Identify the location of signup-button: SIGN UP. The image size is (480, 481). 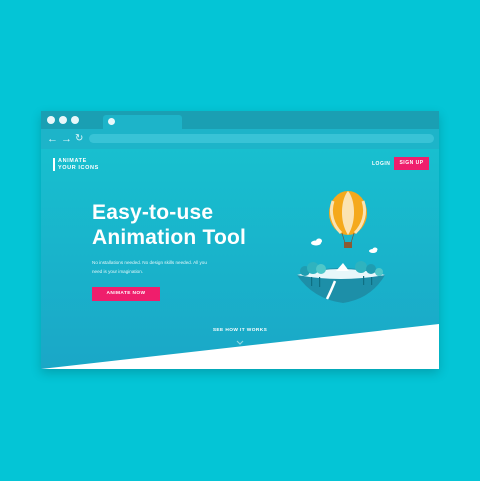
(411, 163).